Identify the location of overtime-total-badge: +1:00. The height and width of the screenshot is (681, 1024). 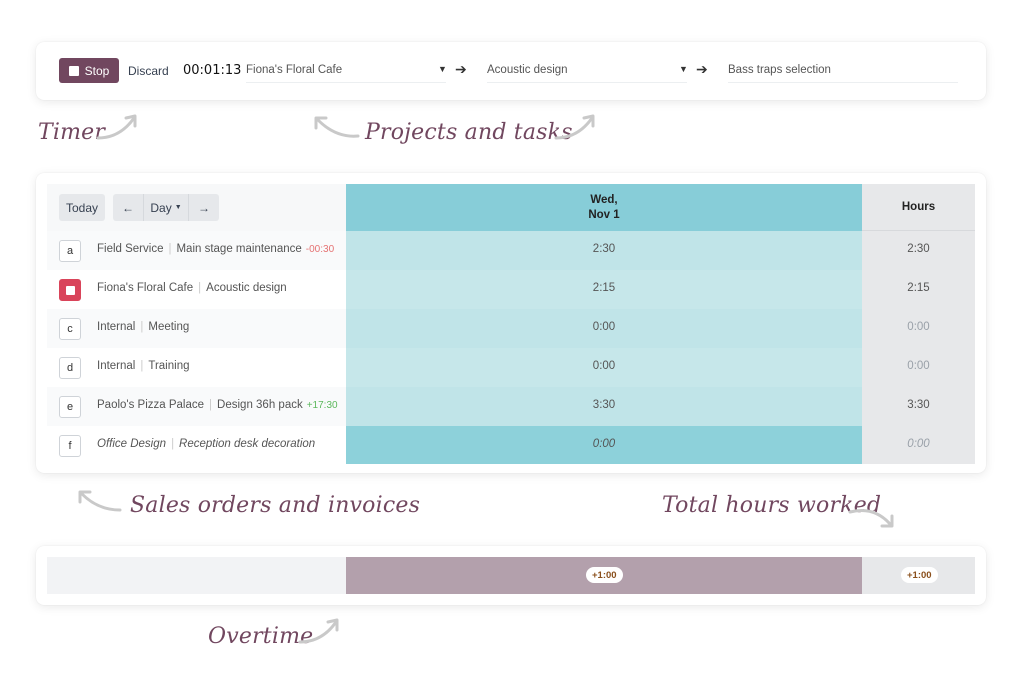
(919, 575).